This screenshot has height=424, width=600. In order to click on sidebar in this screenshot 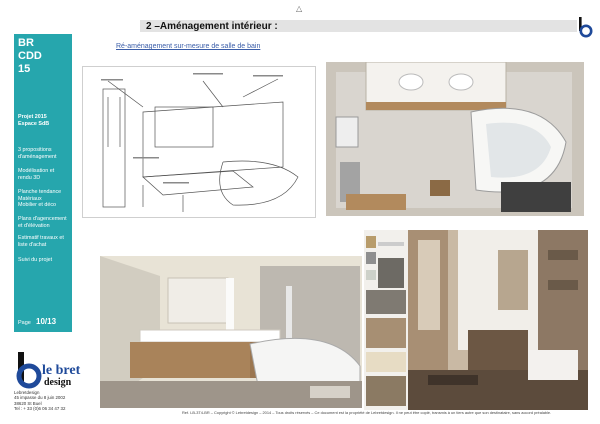, I will do `click(43, 183)`.